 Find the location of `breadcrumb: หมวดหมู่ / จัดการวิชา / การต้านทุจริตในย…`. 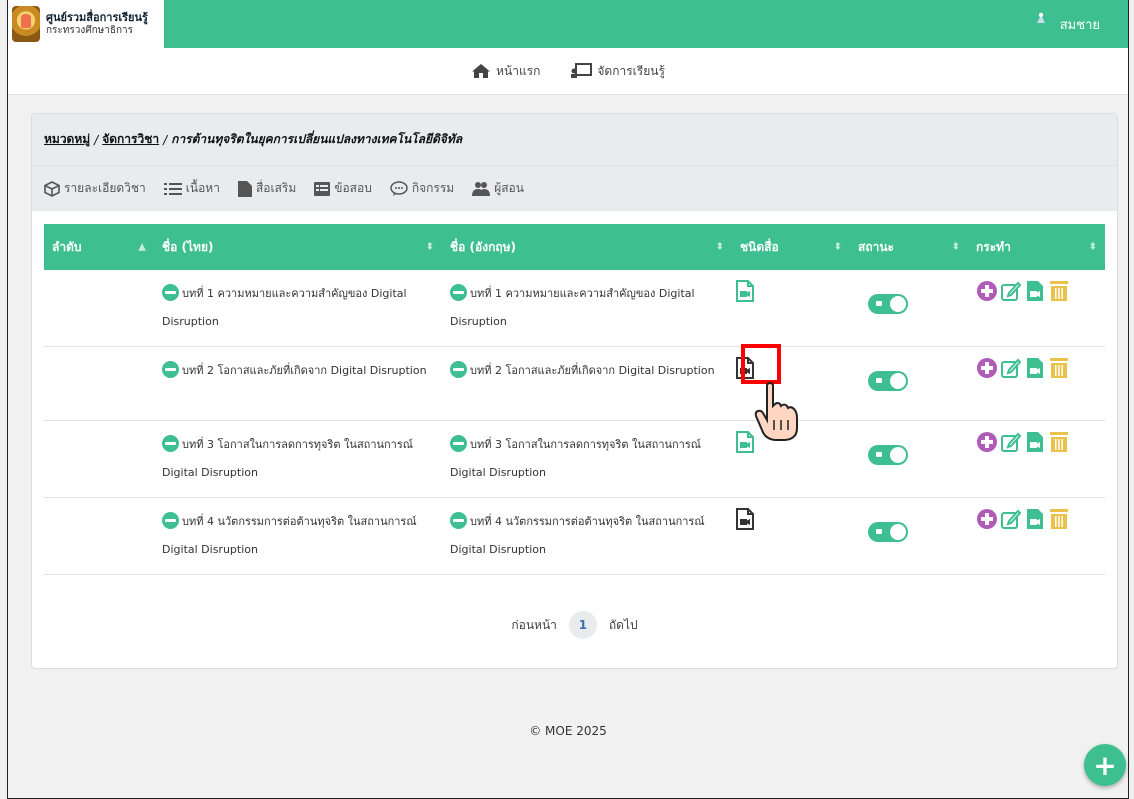

breadcrumb: หมวดหมู่ / จัดการวิชา / การต้านทุจริตในย… is located at coordinates (574, 140).